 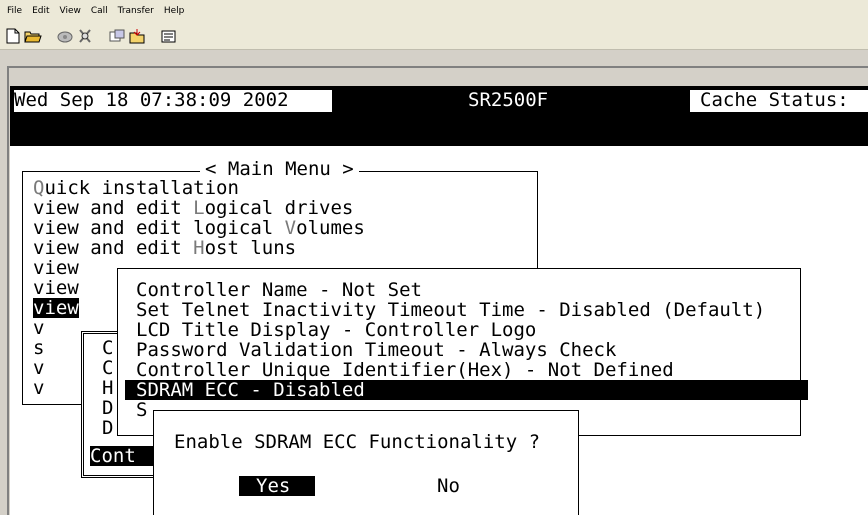 What do you see at coordinates (779, 101) in the screenshot?
I see `status-cache-label: Cache Status:` at bounding box center [779, 101].